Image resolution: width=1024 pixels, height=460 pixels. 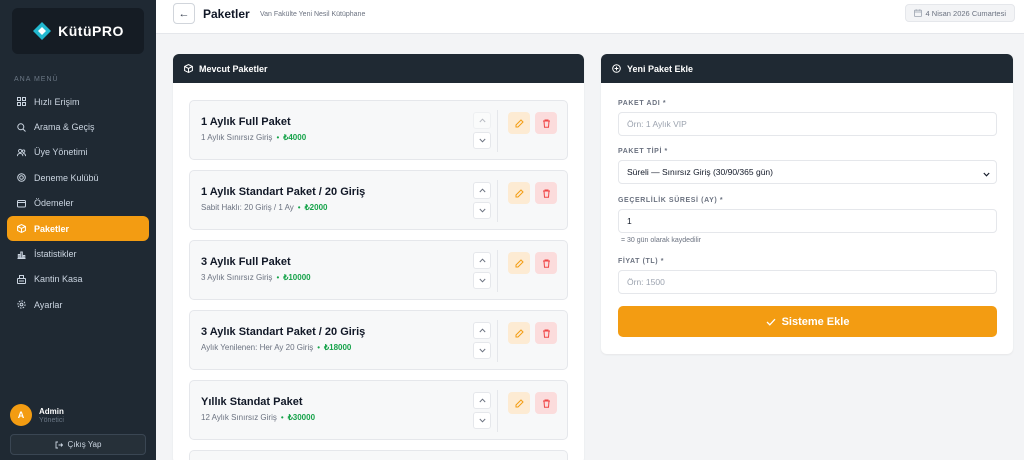 I want to click on validity-input: 1, so click(x=807, y=221).